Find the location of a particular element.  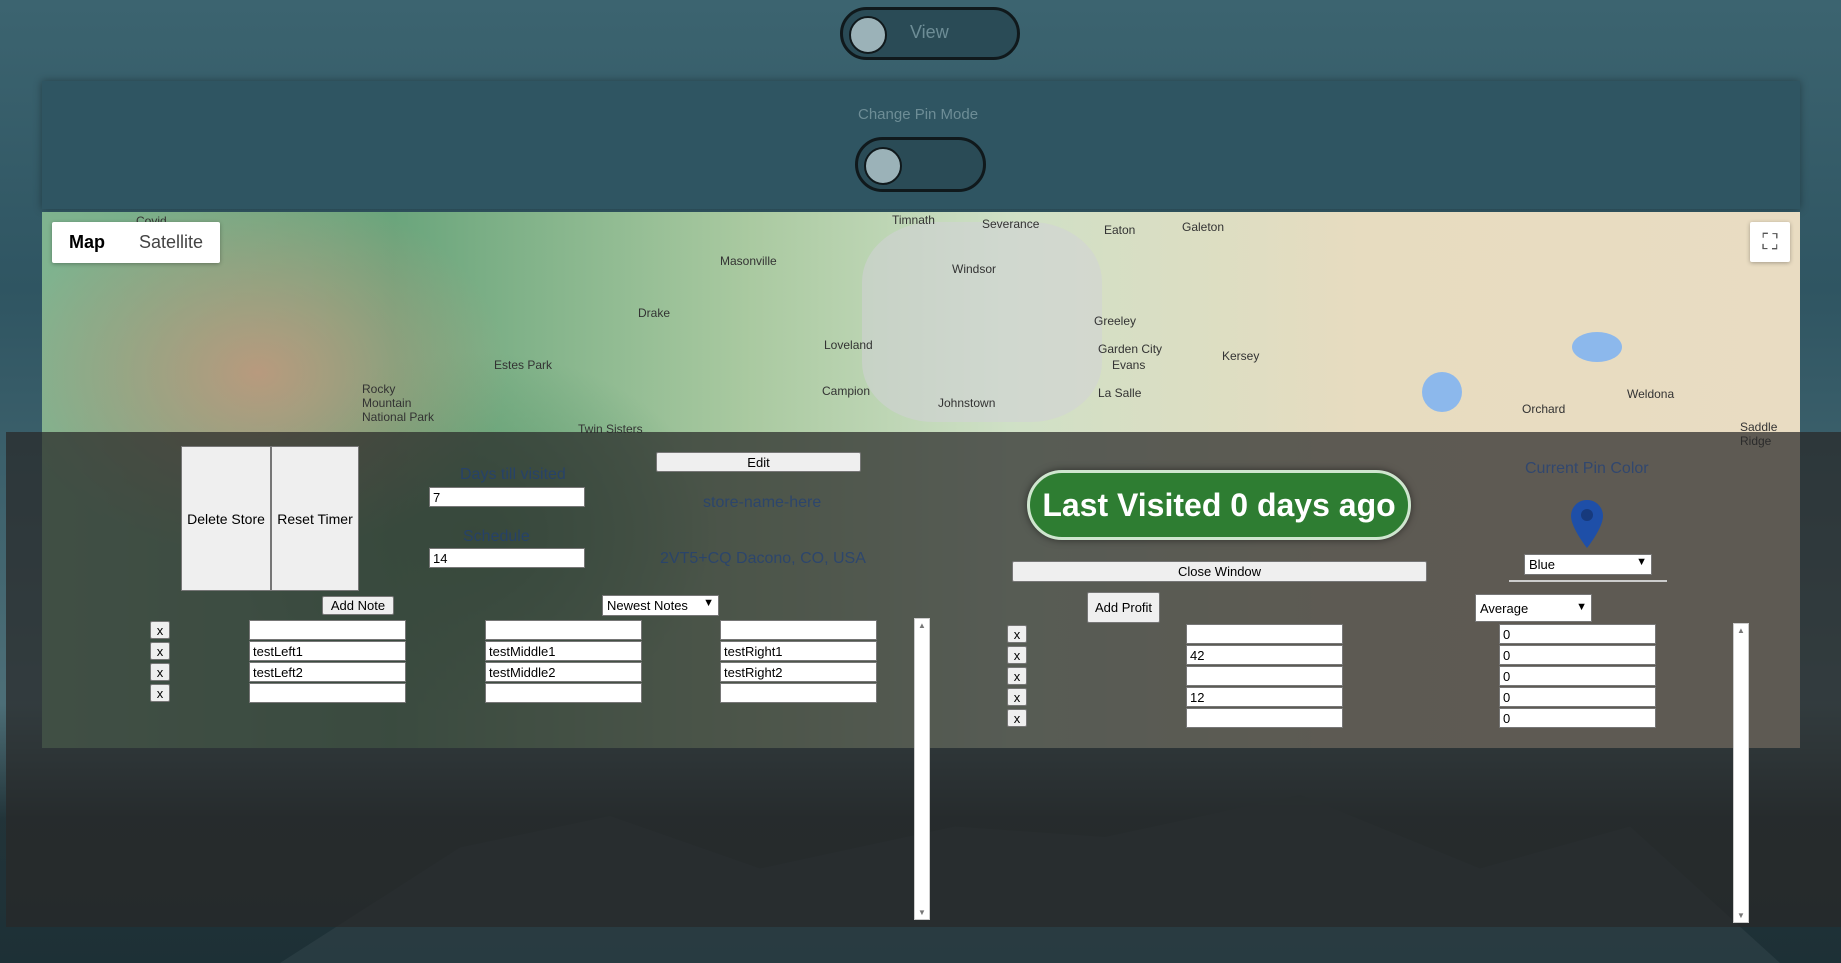

map-place-label: Masonville is located at coordinates (748, 261).